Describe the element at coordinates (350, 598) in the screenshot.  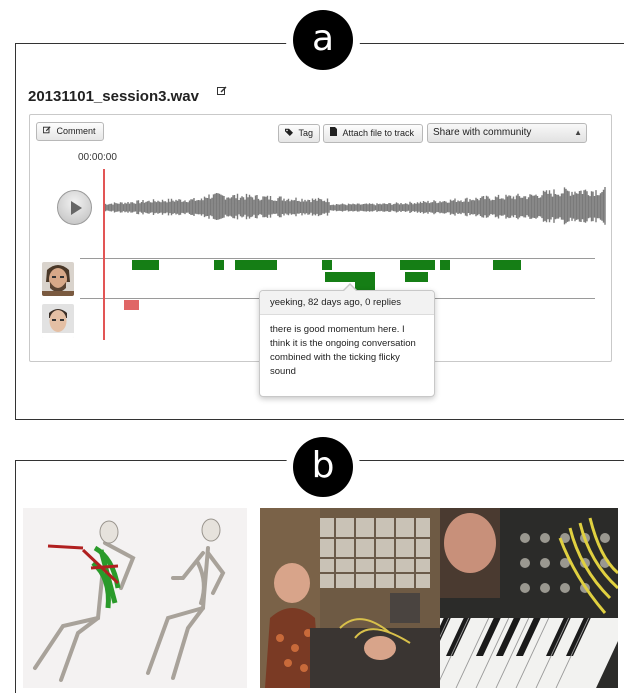
I see `studio-photo` at that location.